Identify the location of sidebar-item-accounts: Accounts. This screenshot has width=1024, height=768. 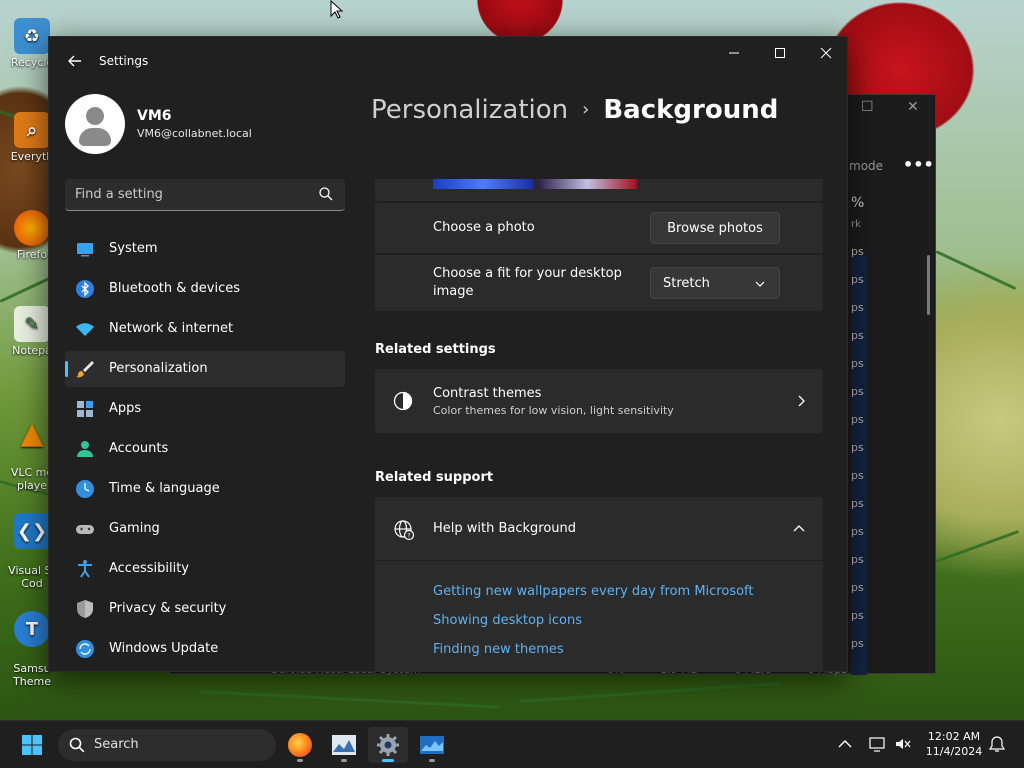
(205, 449).